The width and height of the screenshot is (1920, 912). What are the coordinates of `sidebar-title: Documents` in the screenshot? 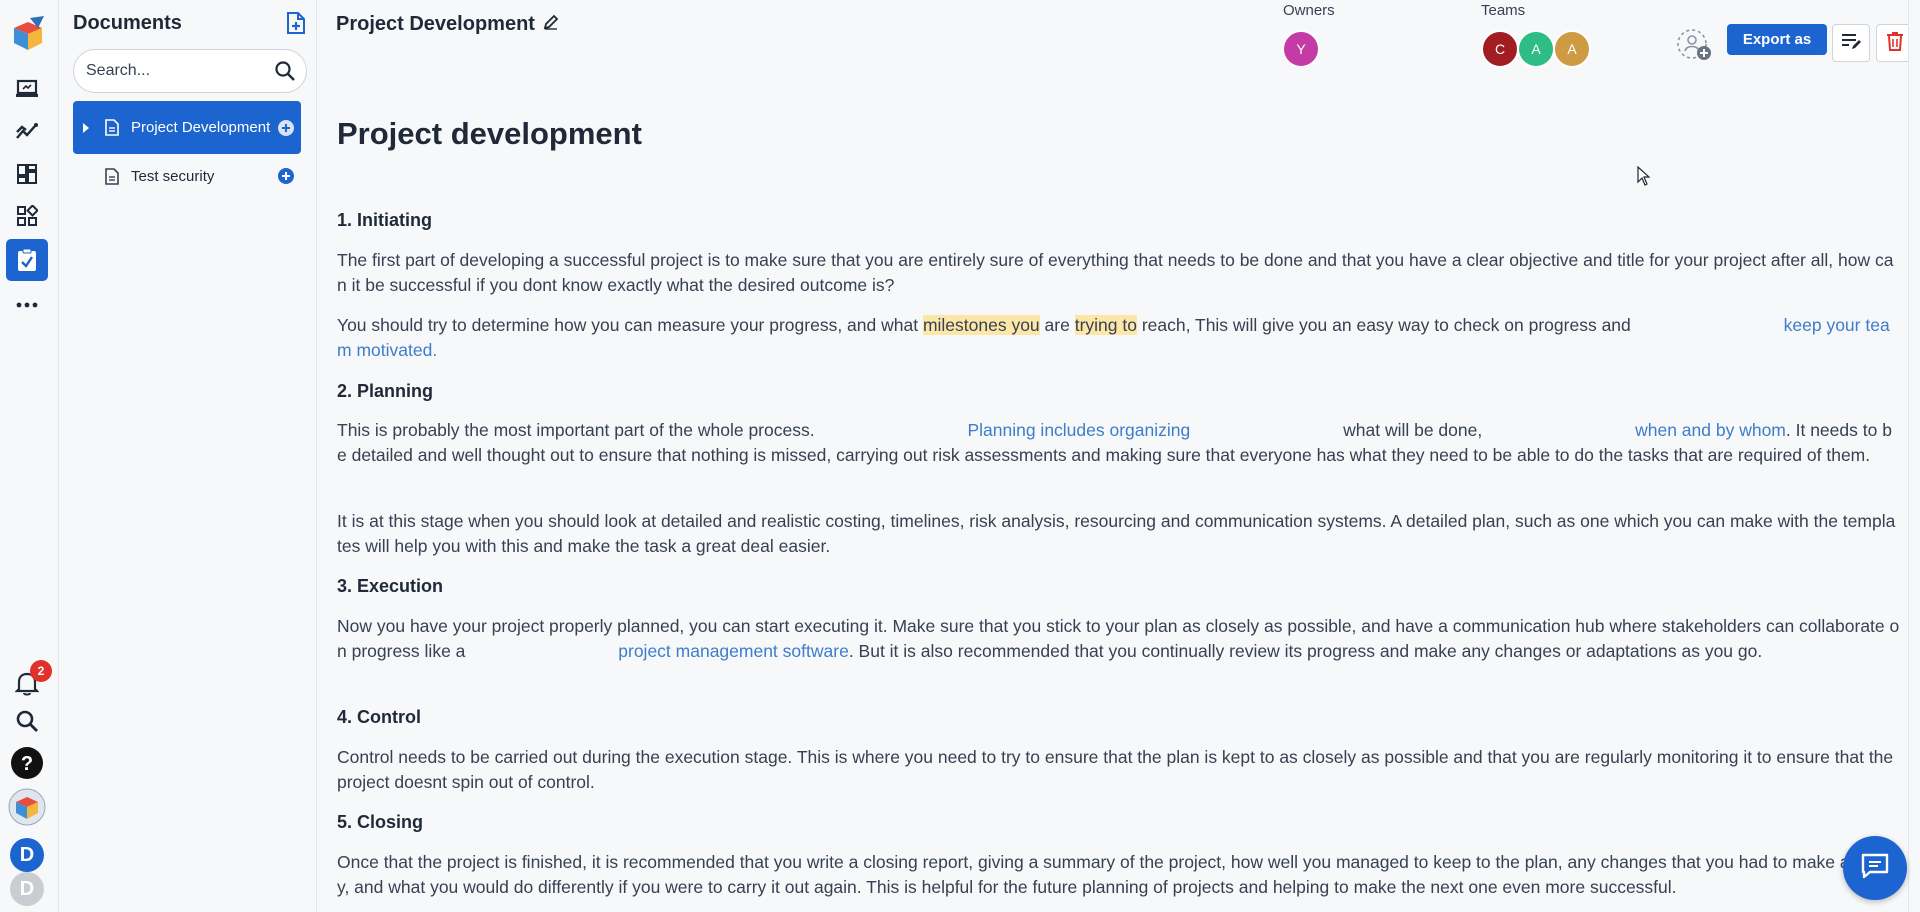 It's located at (127, 23).